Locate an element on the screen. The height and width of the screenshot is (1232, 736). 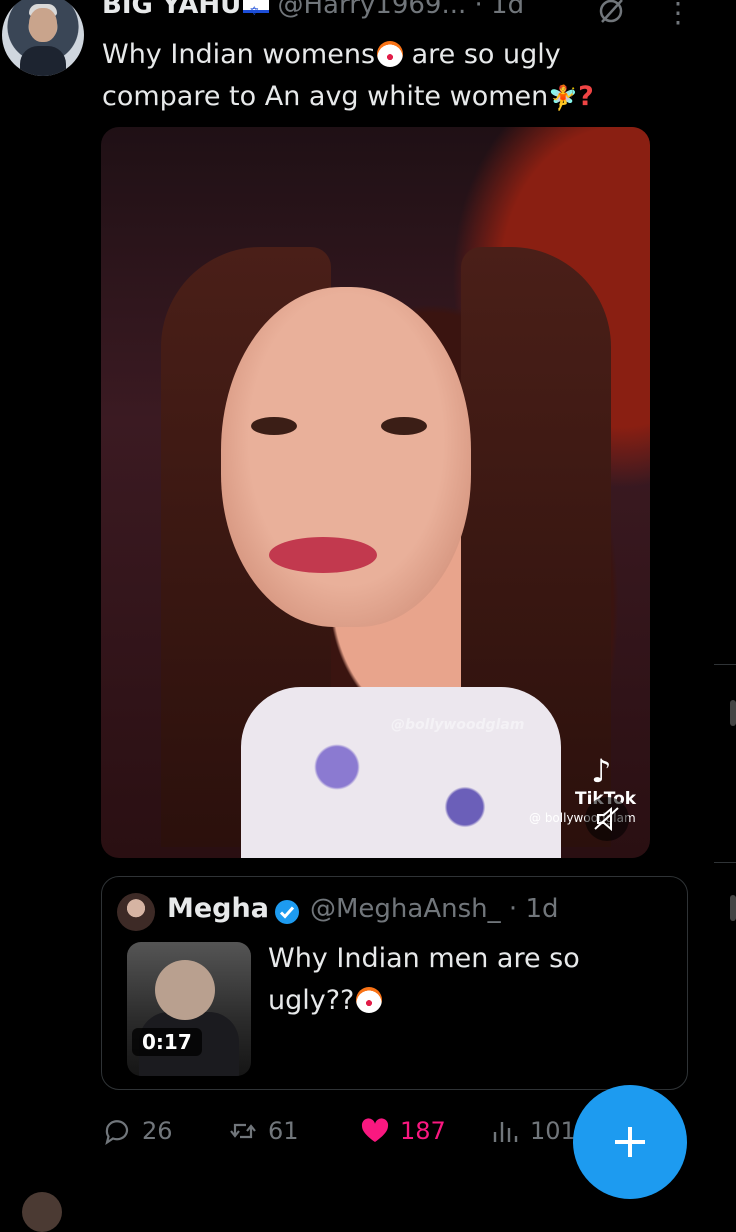
quote-handle: @MeghaAnsh_ is located at coordinates (405, 909).